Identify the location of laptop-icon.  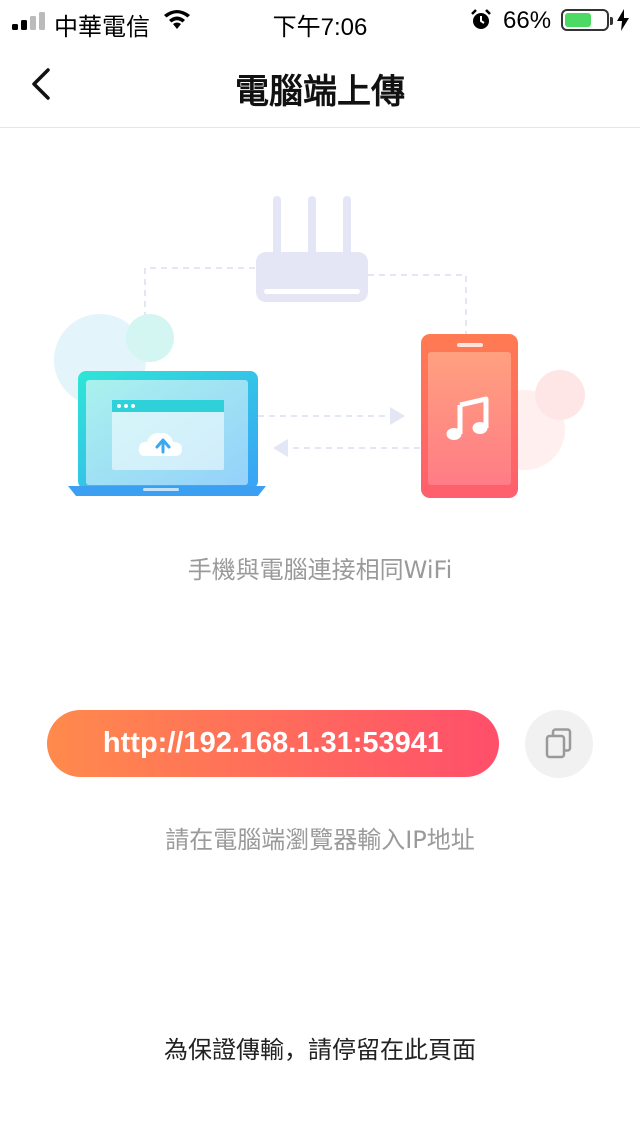
(167, 433).